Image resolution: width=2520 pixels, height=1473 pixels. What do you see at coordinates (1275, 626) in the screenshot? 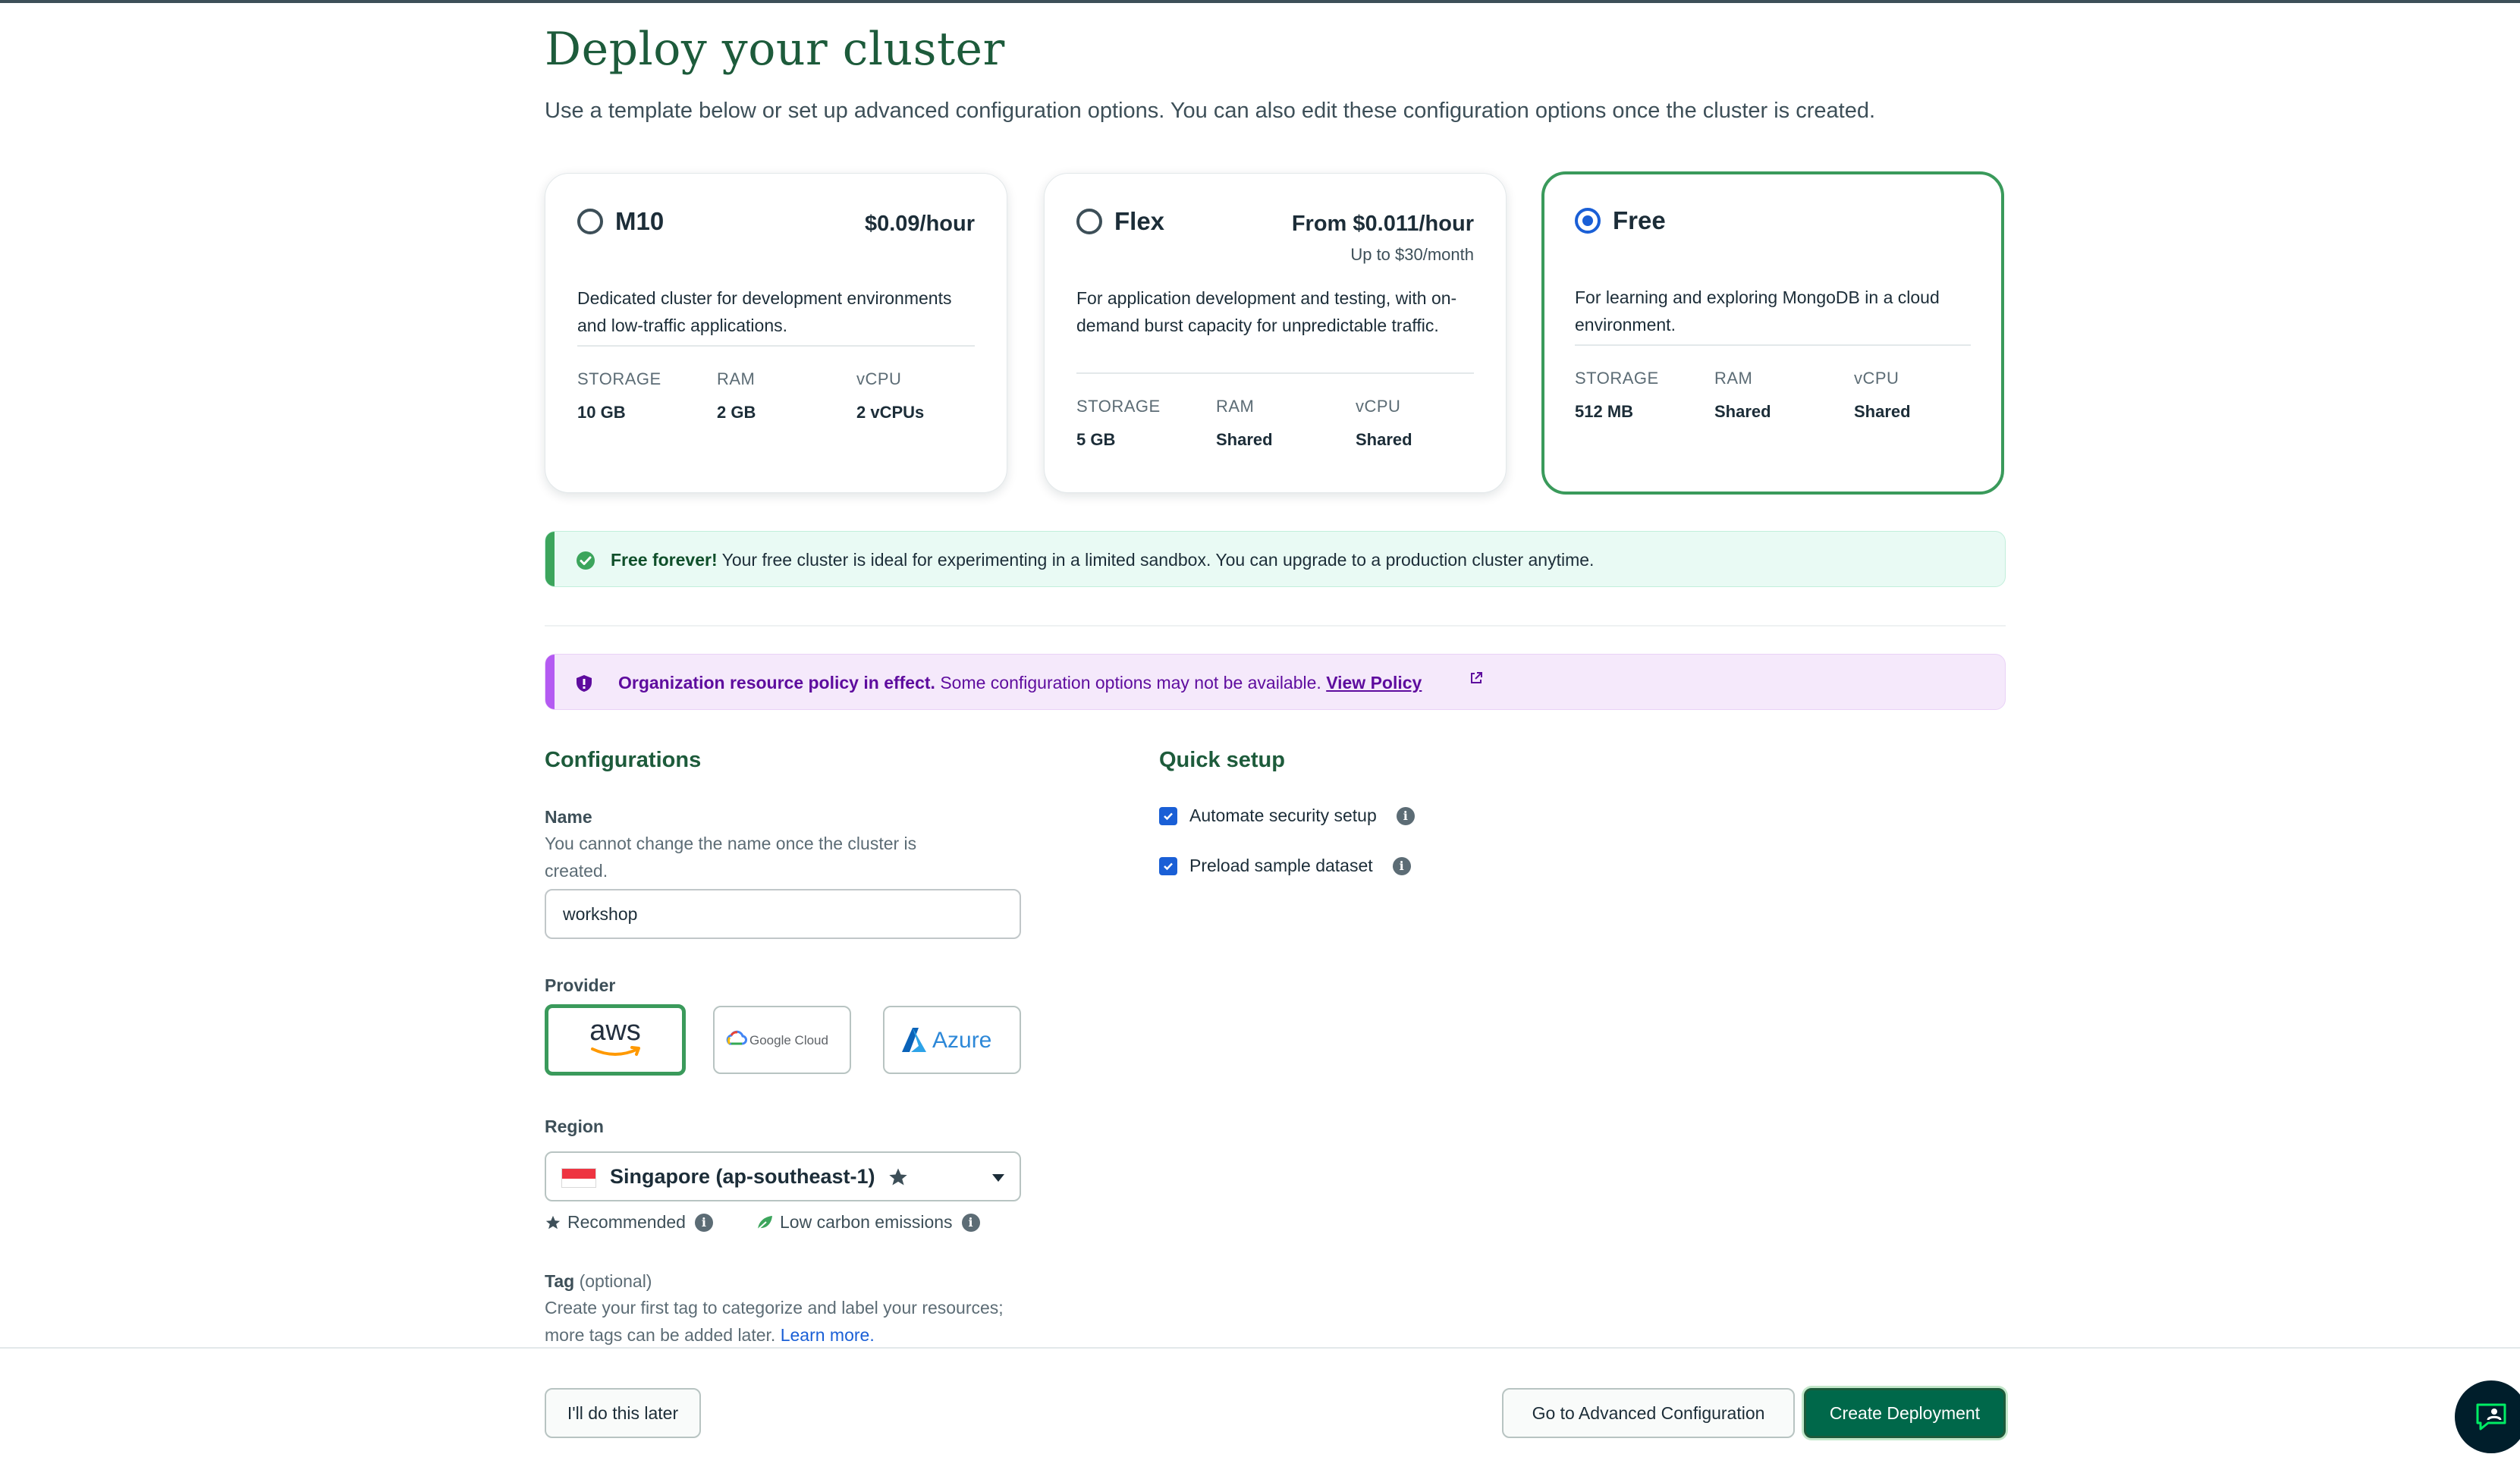
I see `section-divider` at bounding box center [1275, 626].